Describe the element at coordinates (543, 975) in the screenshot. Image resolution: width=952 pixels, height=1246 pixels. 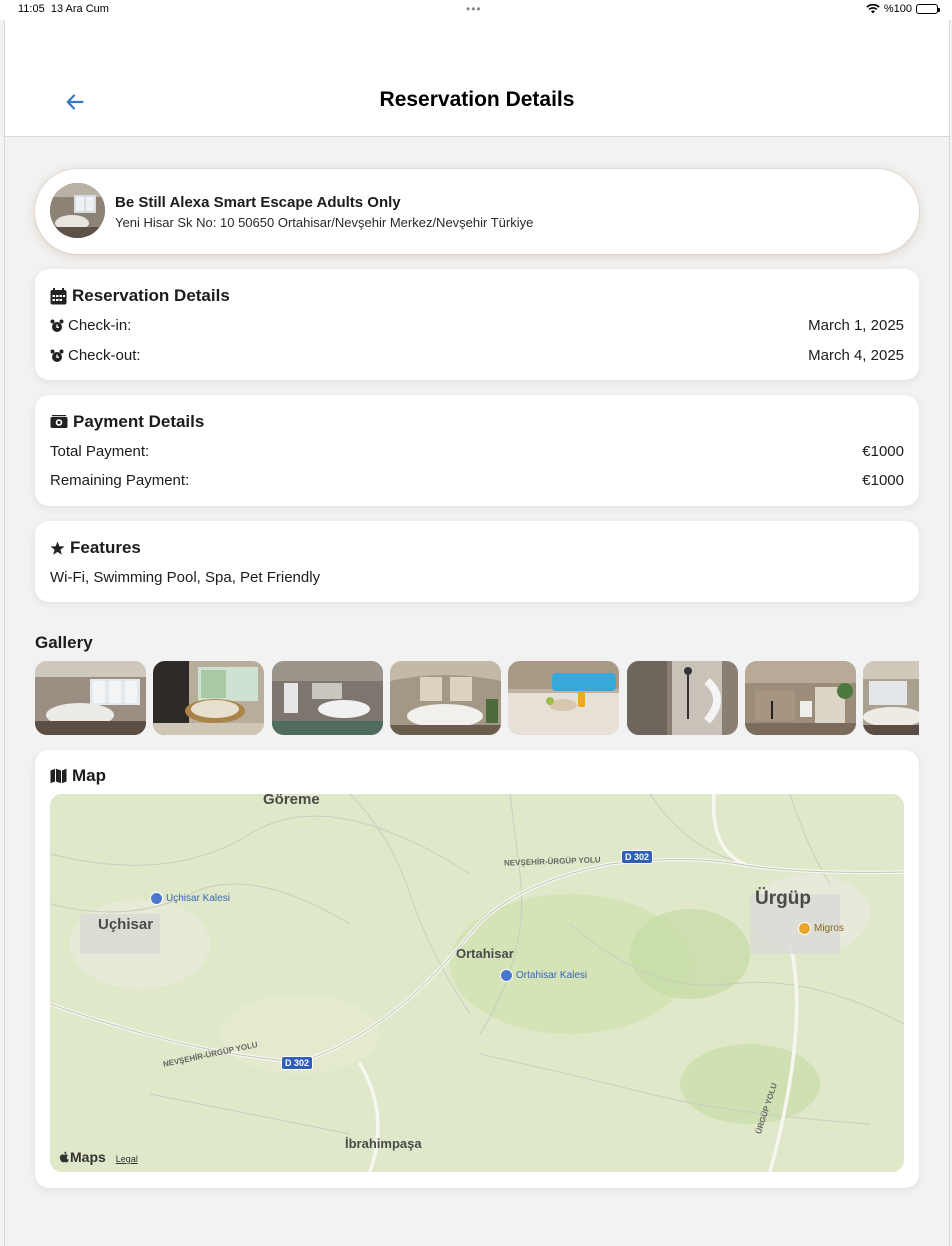
I see `map-poi-ortahisar-kalesi: Ortahisar Kalesi` at that location.